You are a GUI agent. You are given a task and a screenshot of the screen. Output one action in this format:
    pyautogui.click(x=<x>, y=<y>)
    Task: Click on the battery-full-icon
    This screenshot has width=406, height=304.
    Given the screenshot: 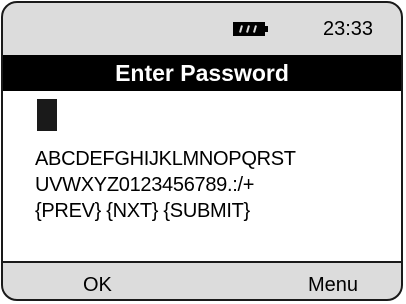 What is the action you would take?
    pyautogui.click(x=251, y=29)
    